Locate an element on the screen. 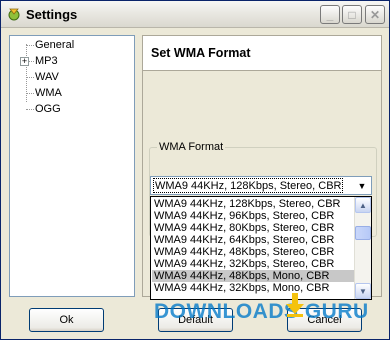  maximize-button: □ is located at coordinates (352, 14).